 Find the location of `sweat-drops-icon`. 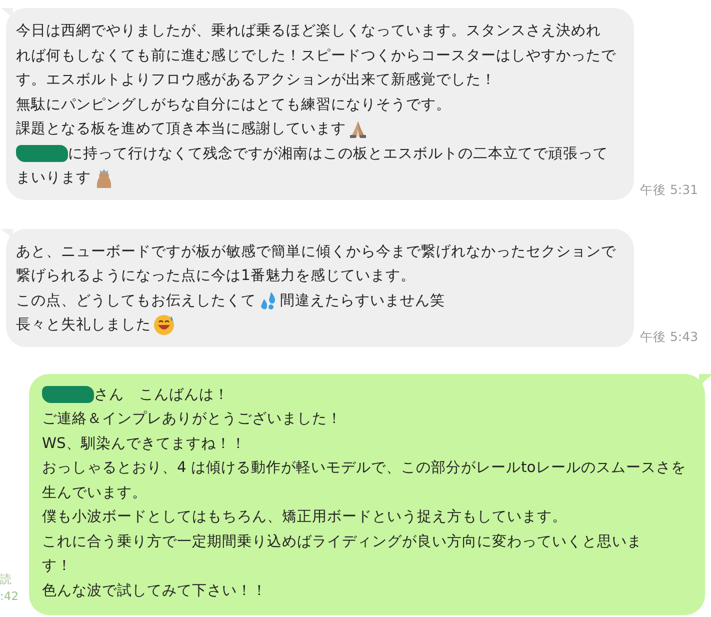

sweat-drops-icon is located at coordinates (268, 300).